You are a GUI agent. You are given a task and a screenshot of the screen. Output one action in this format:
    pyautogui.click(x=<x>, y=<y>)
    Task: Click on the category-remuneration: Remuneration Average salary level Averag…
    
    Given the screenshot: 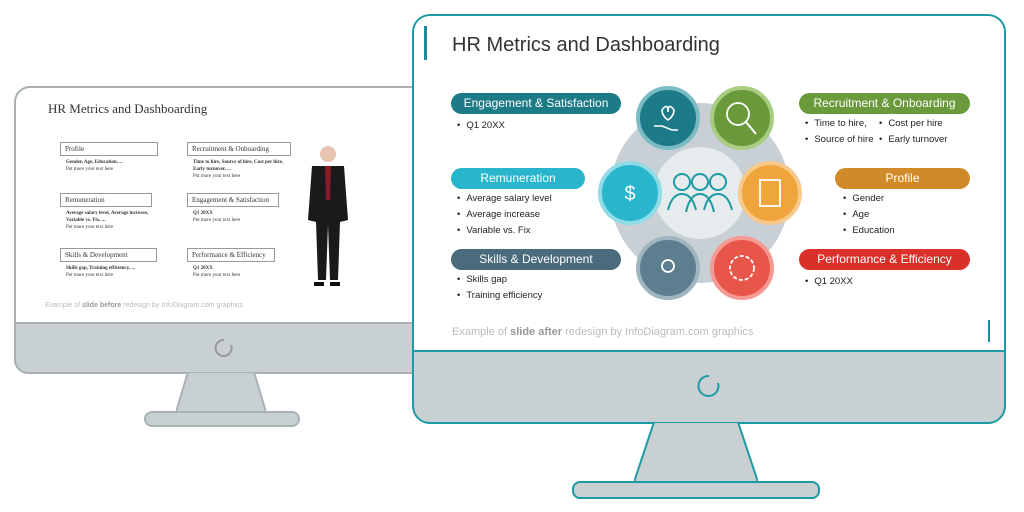 What is the action you would take?
    pyautogui.click(x=518, y=203)
    